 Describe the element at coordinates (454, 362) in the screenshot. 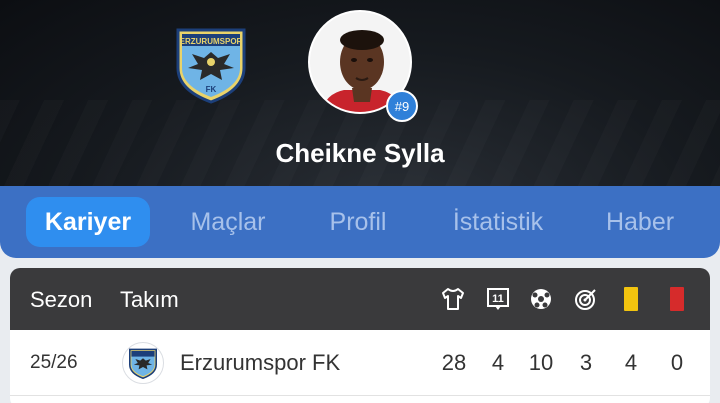

I see `appearances-cell: 28` at that location.